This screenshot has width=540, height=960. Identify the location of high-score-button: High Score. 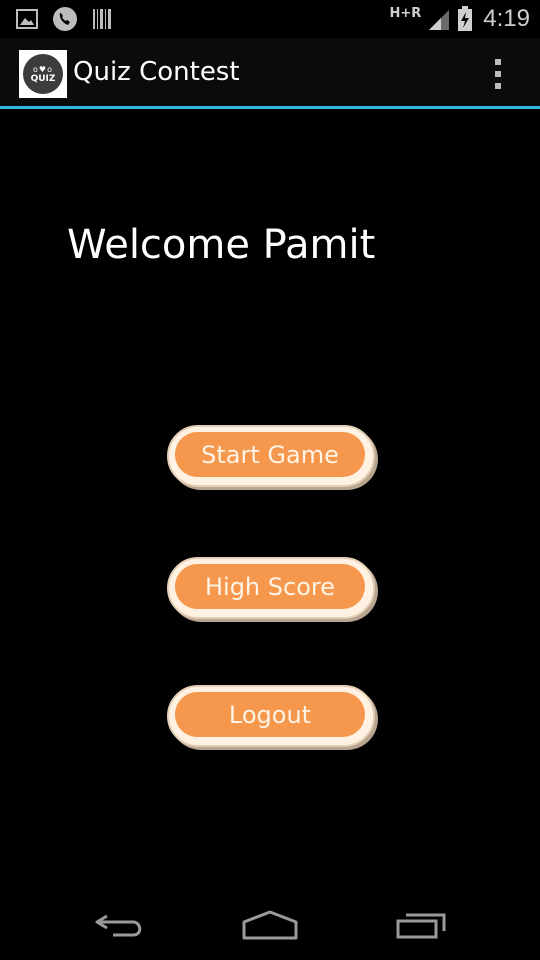
(271, 588).